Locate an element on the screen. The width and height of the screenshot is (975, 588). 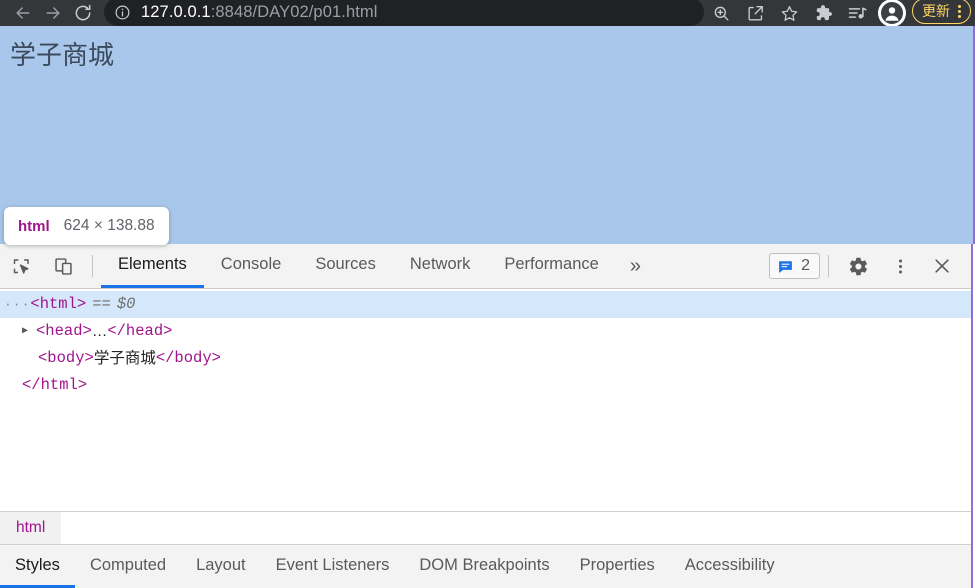
dom-tree-row: ··· <html> == $0 is located at coordinates (485, 304).